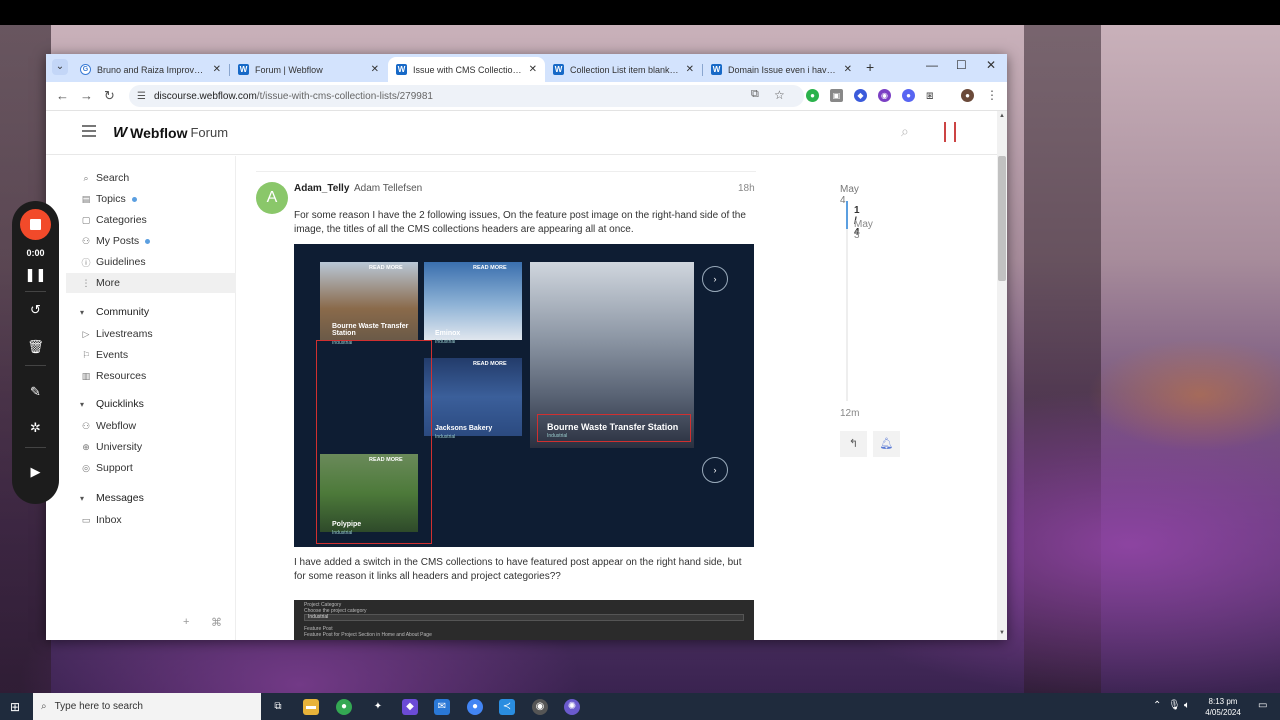 This screenshot has width=1280, height=720. I want to click on task-view-icon: ⧉, so click(278, 707).